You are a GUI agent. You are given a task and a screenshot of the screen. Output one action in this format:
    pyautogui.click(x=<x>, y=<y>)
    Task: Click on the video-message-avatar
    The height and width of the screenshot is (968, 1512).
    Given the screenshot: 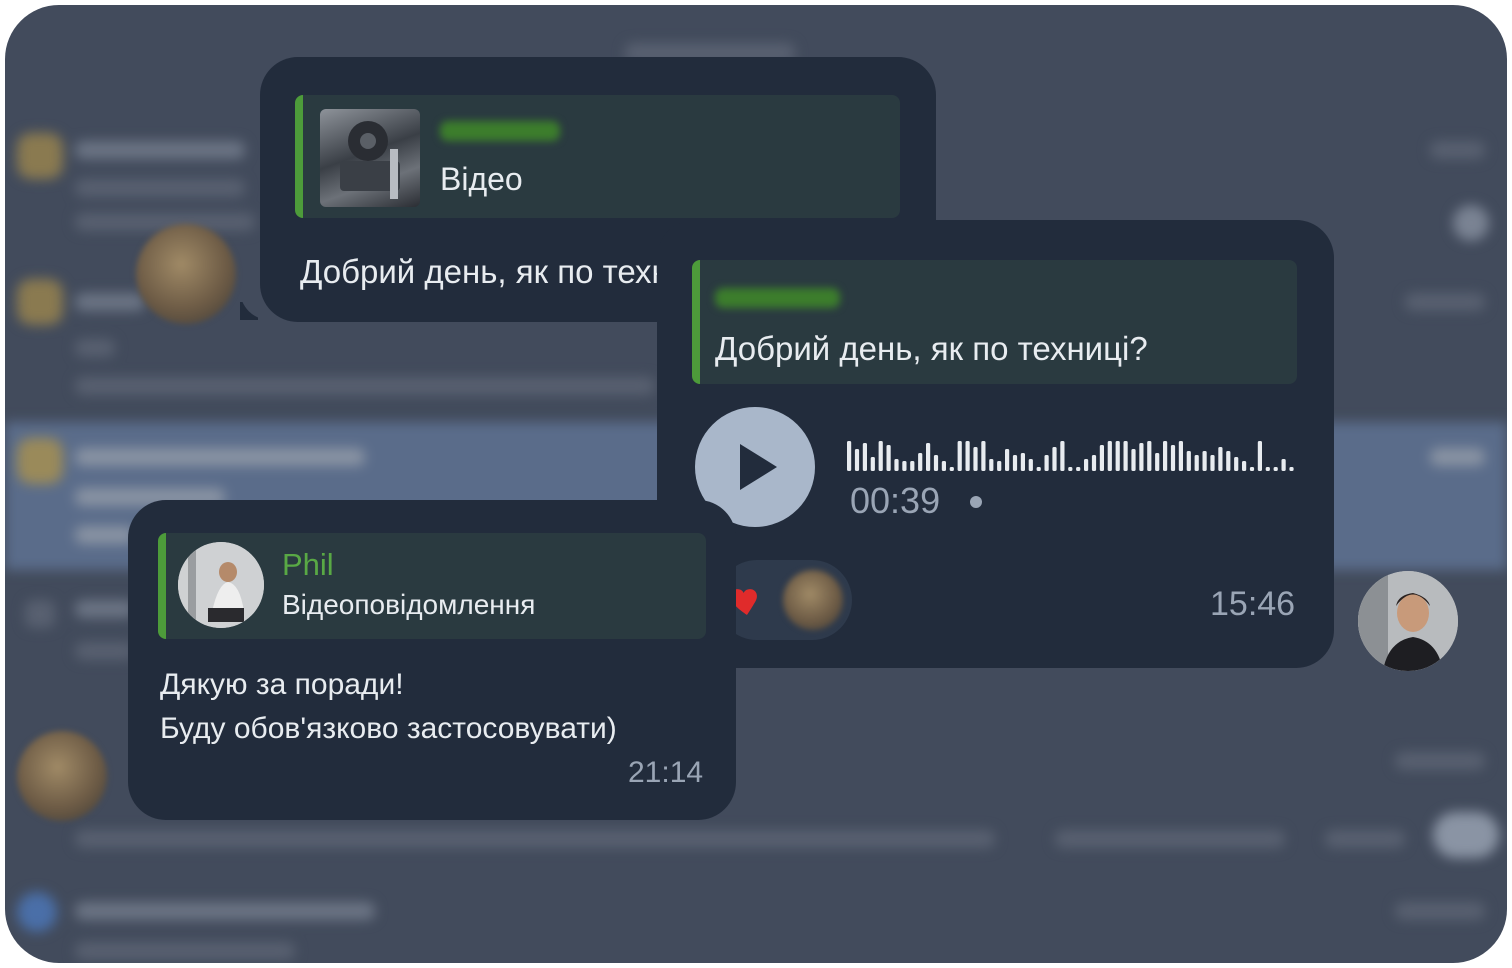 What is the action you would take?
    pyautogui.click(x=221, y=585)
    